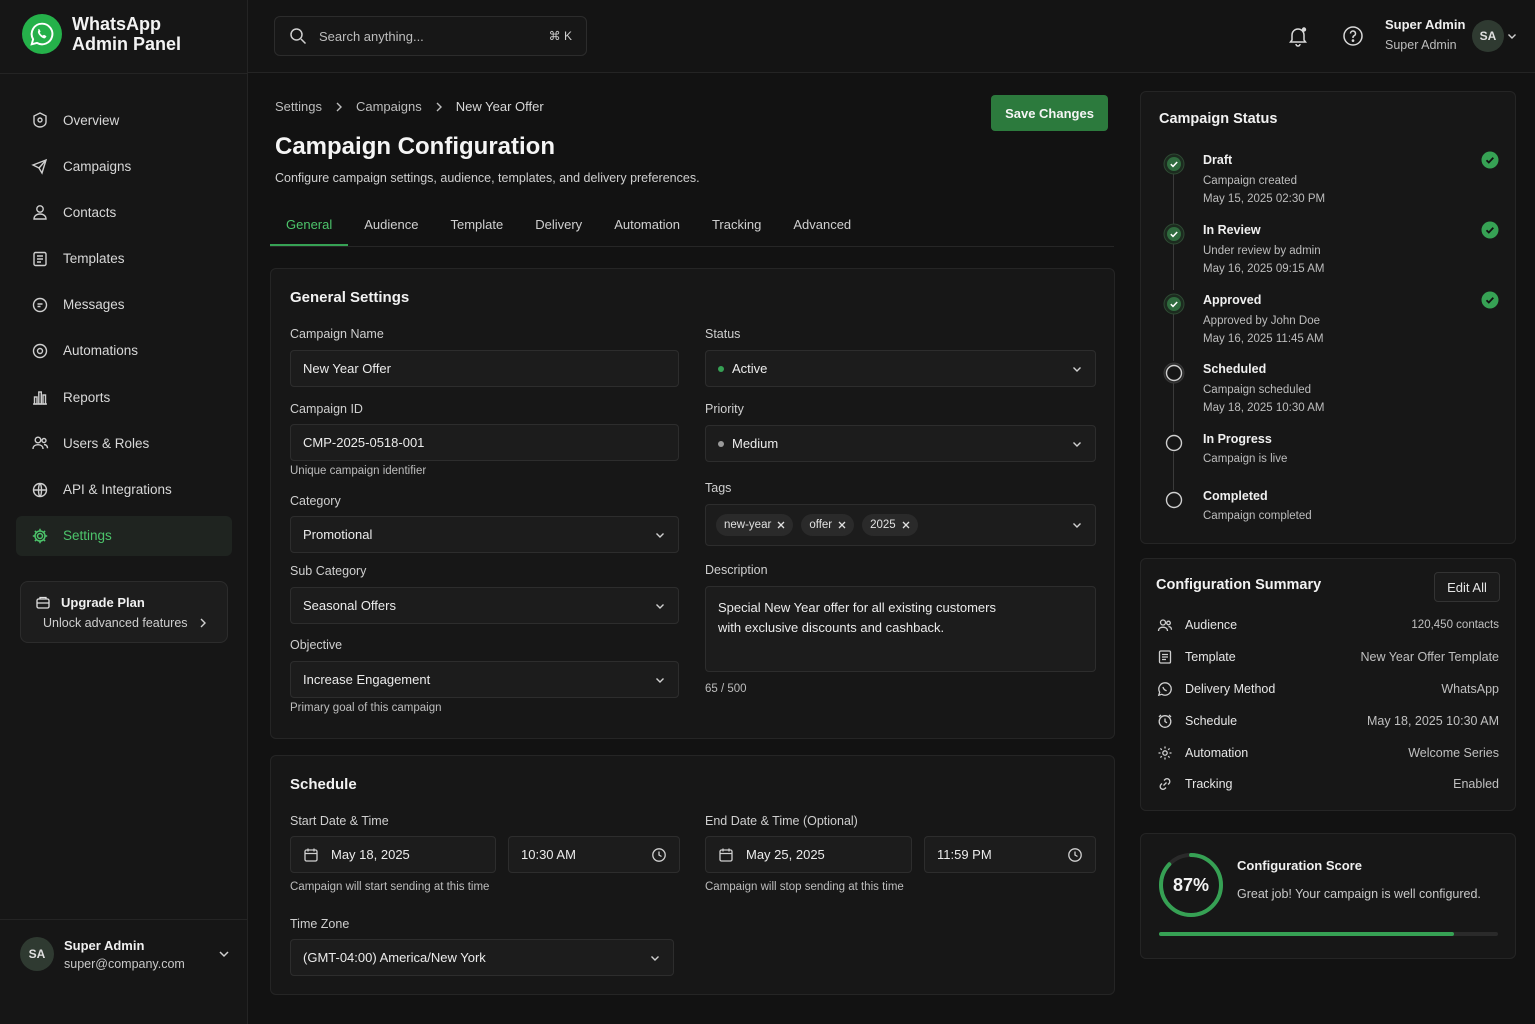  What do you see at coordinates (125, 954) in the screenshot?
I see `user-menu: SA Super Admin super@company.com` at bounding box center [125, 954].